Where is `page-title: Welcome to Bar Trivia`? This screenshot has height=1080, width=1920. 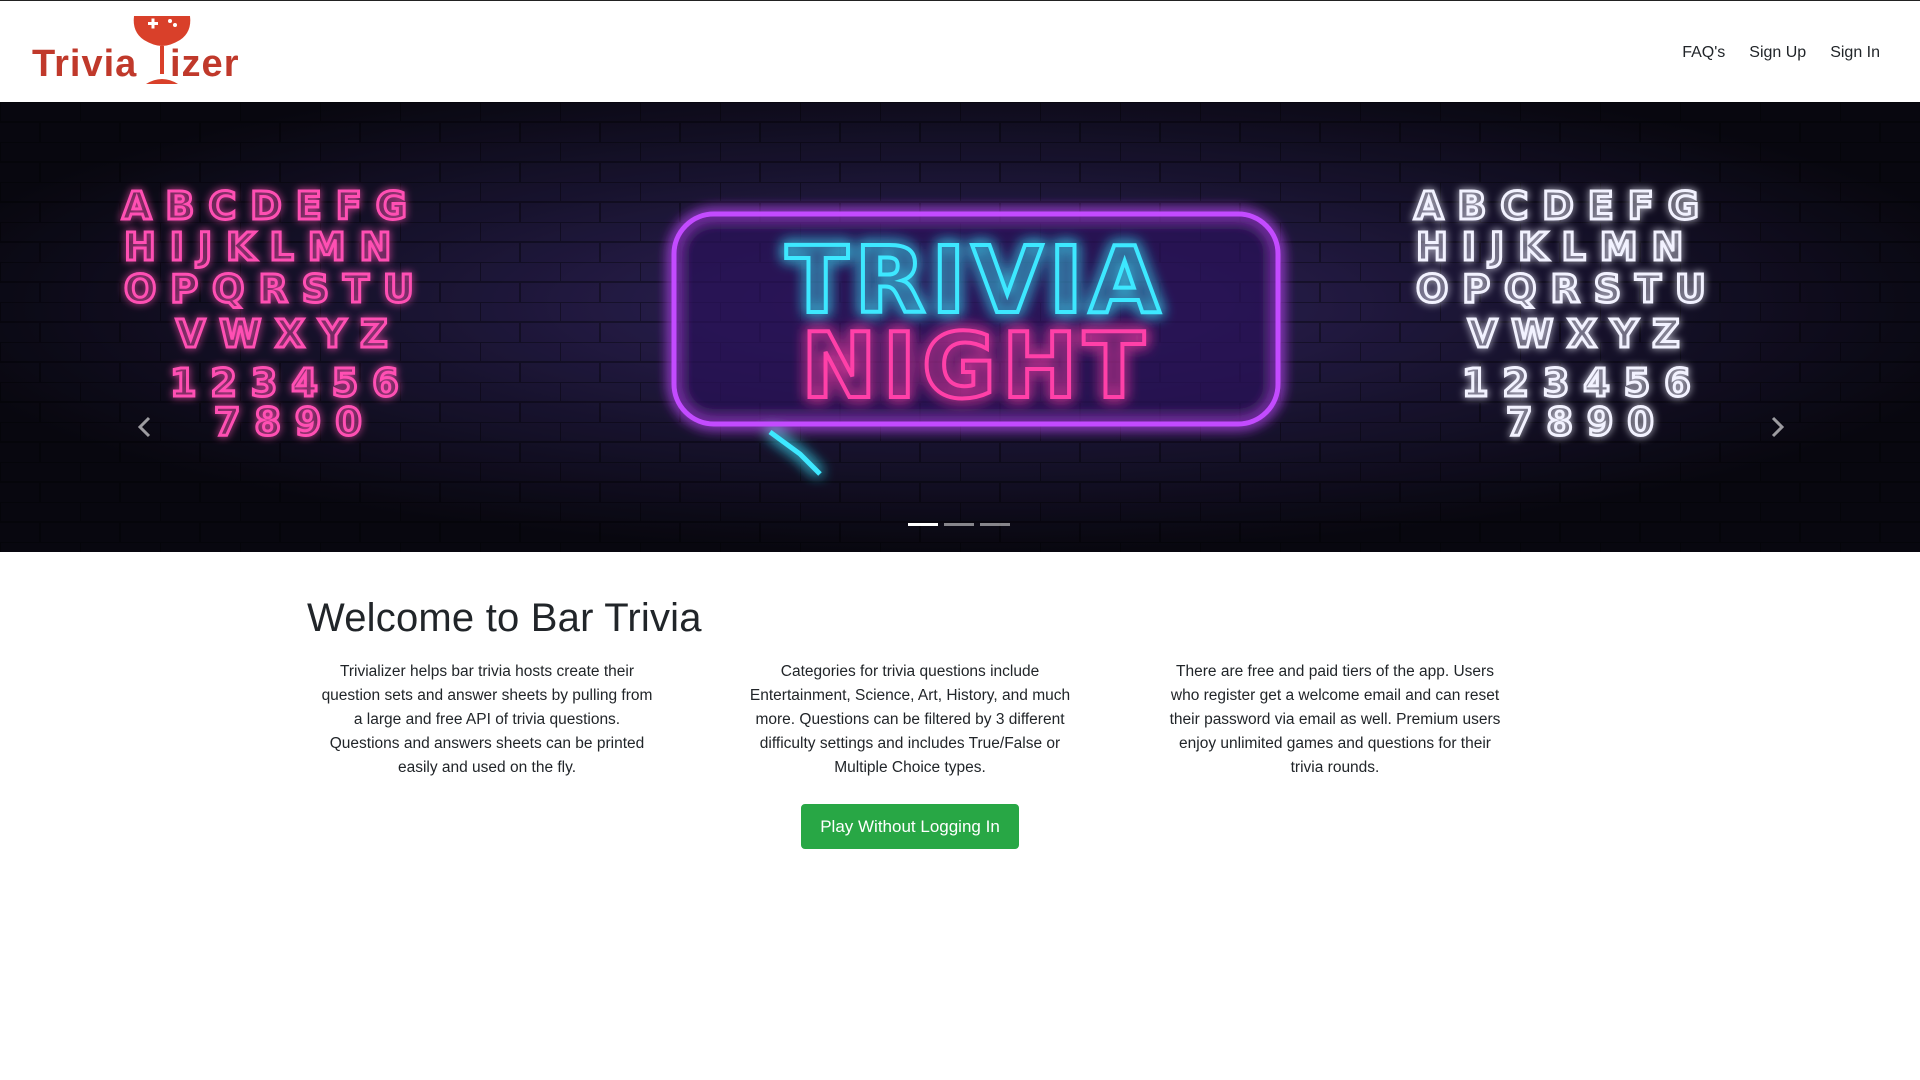
page-title: Welcome to Bar Trivia is located at coordinates (504, 618).